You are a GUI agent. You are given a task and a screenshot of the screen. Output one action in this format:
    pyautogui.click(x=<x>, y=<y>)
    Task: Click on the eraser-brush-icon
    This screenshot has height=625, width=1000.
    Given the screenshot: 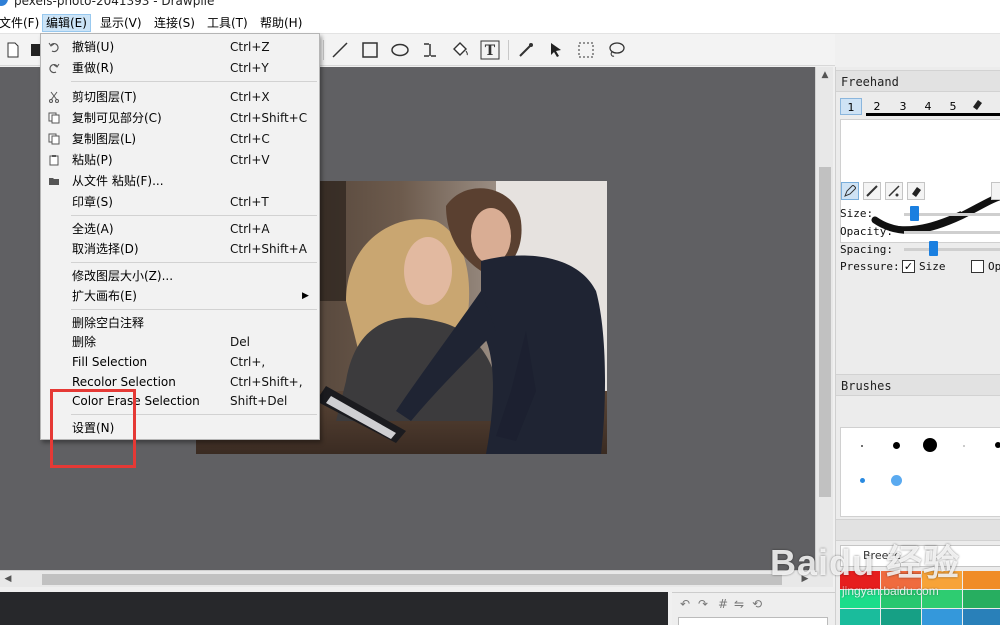 What is the action you would take?
    pyautogui.click(x=916, y=191)
    